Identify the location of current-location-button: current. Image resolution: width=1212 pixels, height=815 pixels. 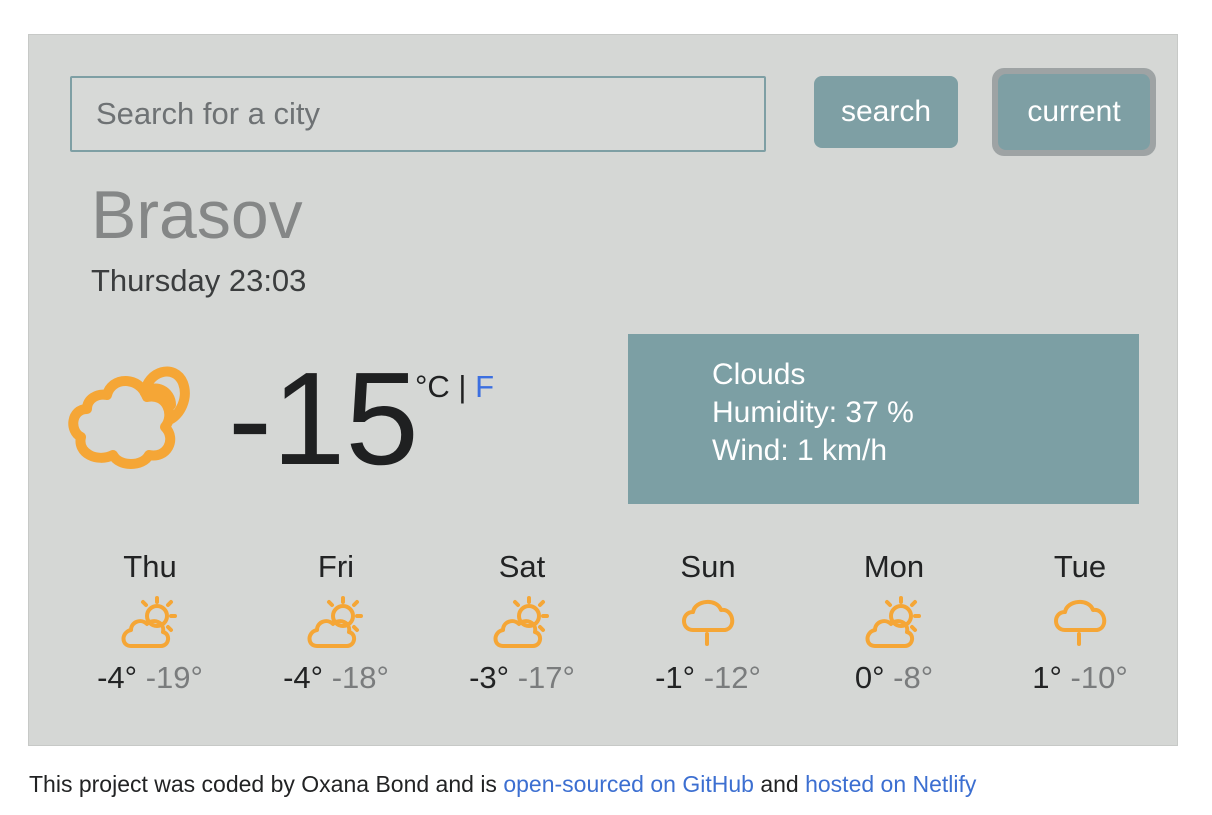
(1074, 112).